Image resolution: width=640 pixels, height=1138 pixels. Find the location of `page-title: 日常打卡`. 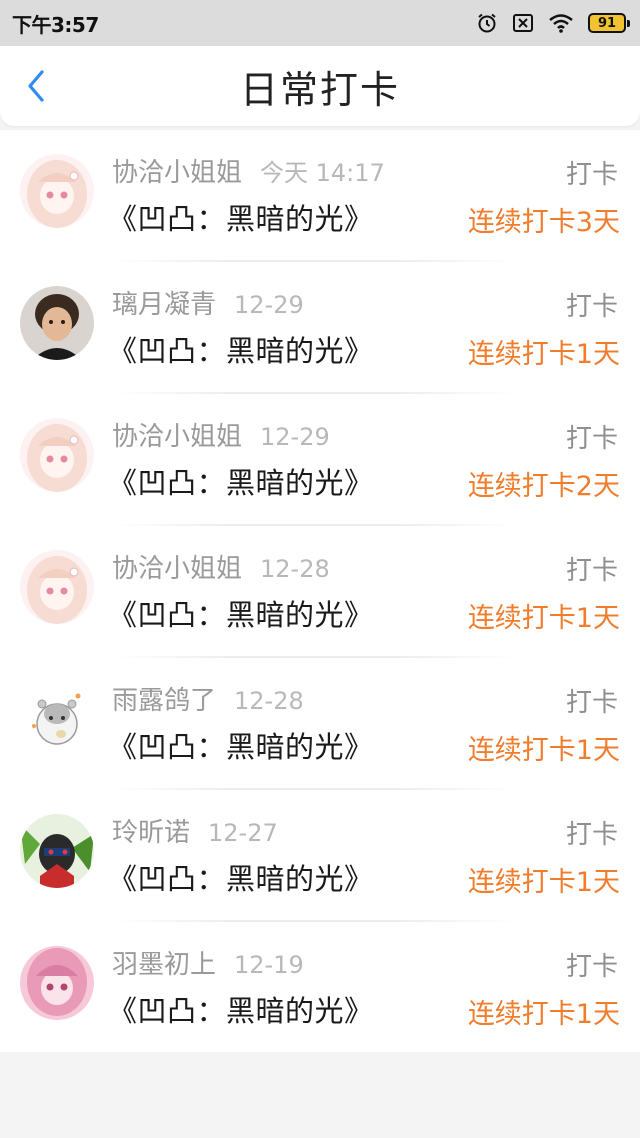

page-title: 日常打卡 is located at coordinates (319, 89).